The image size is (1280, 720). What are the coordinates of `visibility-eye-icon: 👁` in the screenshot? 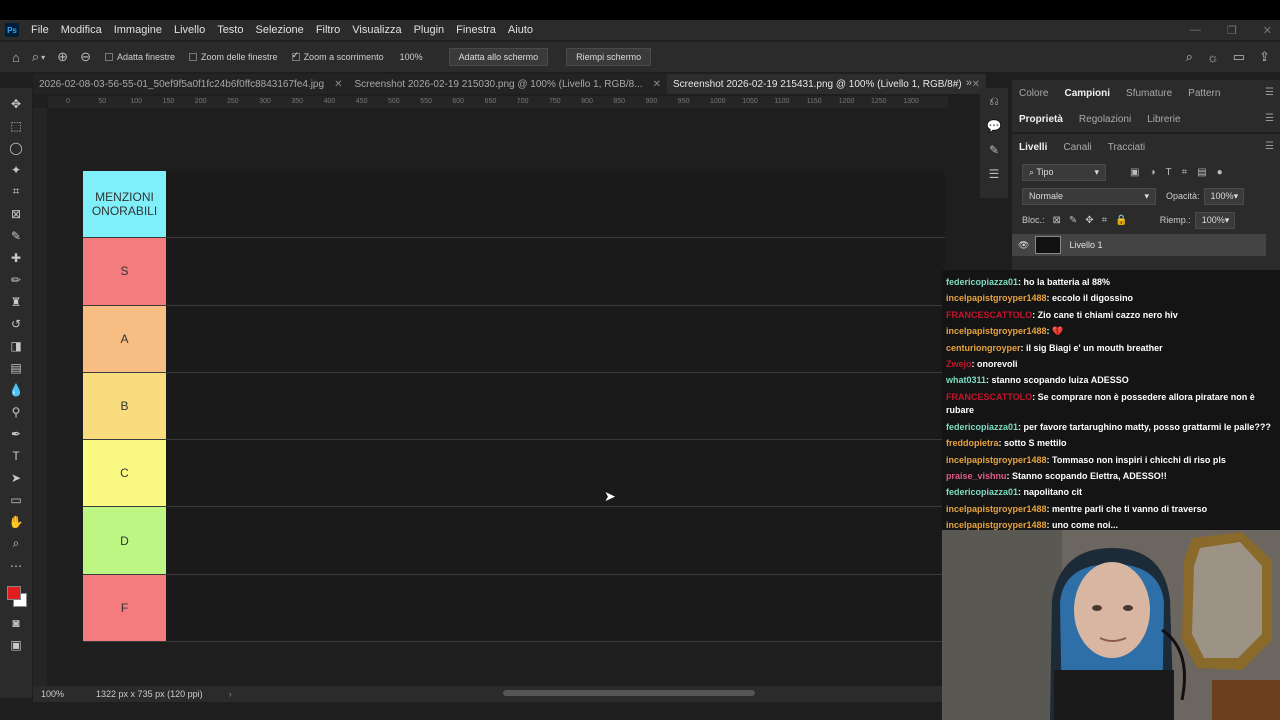 It's located at (1023, 245).